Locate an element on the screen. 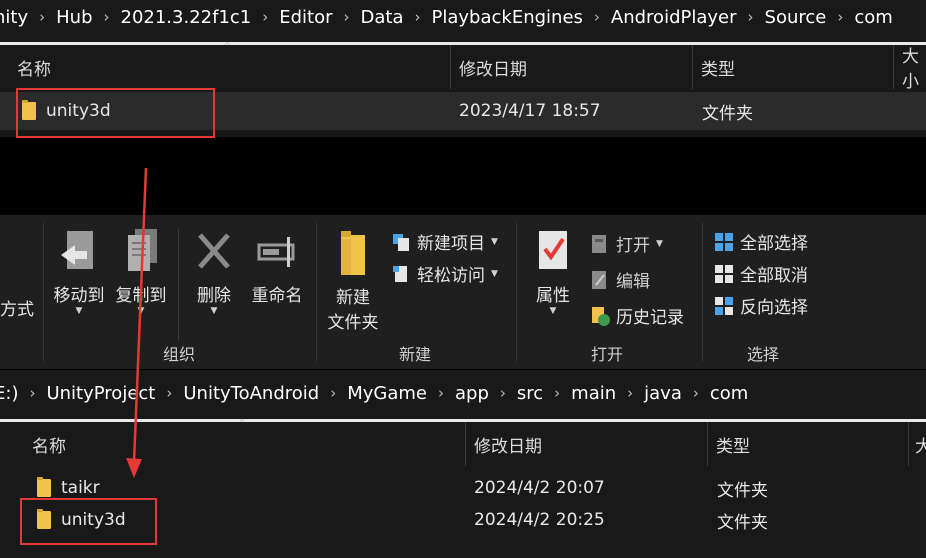 This screenshot has width=926, height=558. annotation-arrow is located at coordinates (137, 322).